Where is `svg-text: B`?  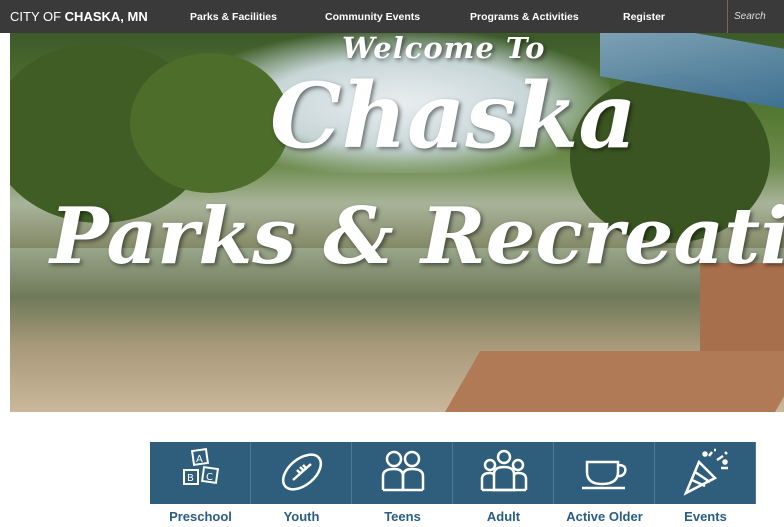 svg-text: B is located at coordinates (190, 478).